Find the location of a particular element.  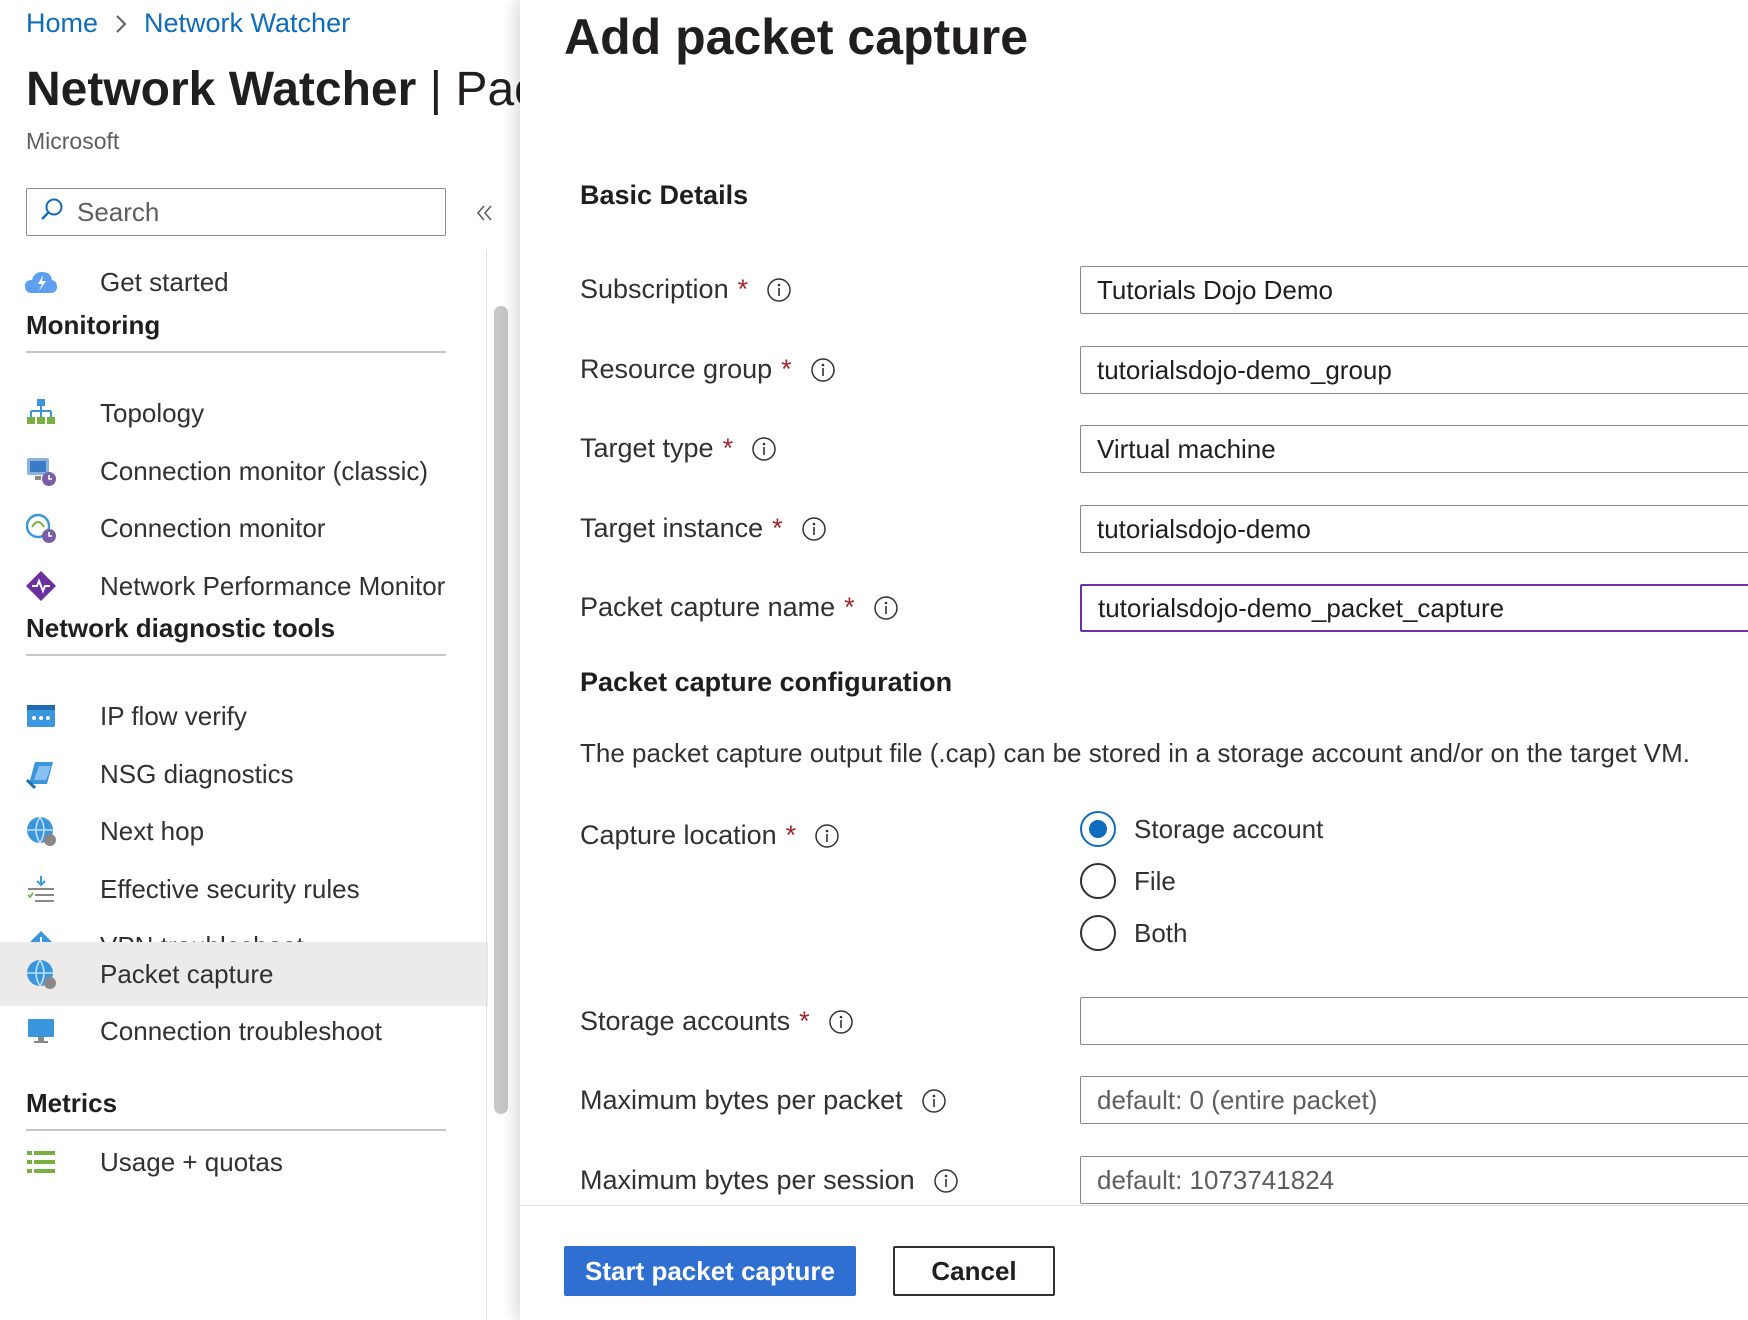

topology-icon is located at coordinates (41, 413).